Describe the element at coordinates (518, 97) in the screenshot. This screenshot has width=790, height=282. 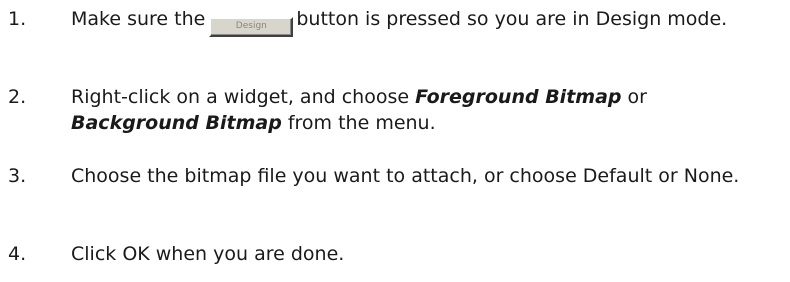
I see `menu-option-foreground-bitmap: Foreground Bitmap` at that location.